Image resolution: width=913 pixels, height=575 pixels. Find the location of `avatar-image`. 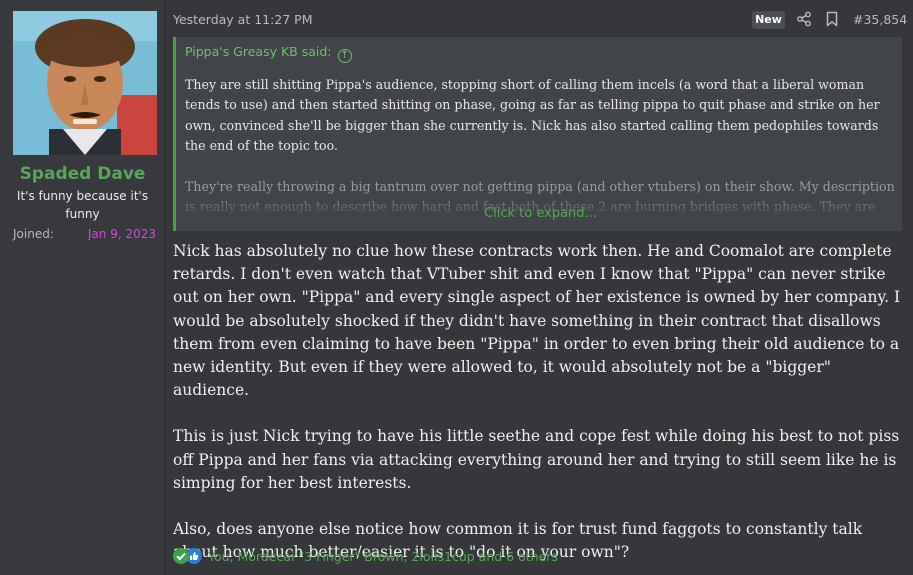

avatar-image is located at coordinates (85, 83).